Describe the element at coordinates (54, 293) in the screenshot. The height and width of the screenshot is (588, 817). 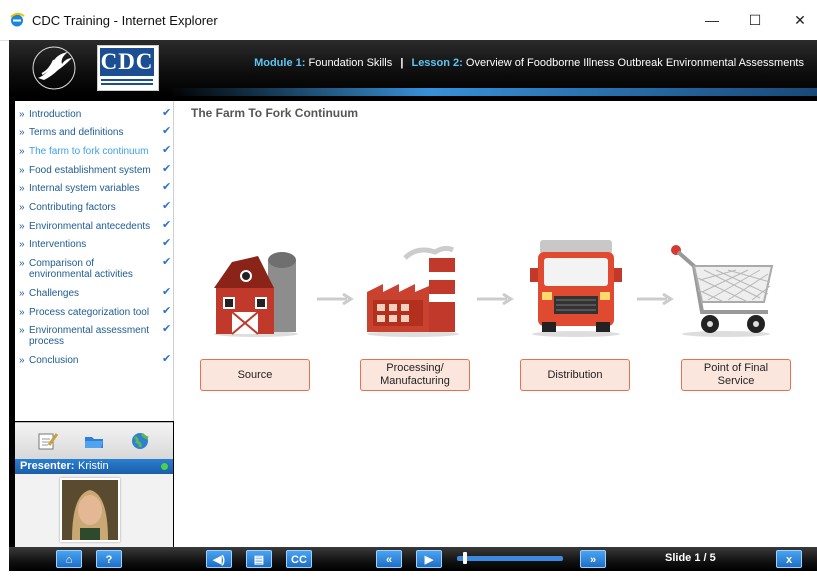
I see `menu-item-label: Challenges` at that location.